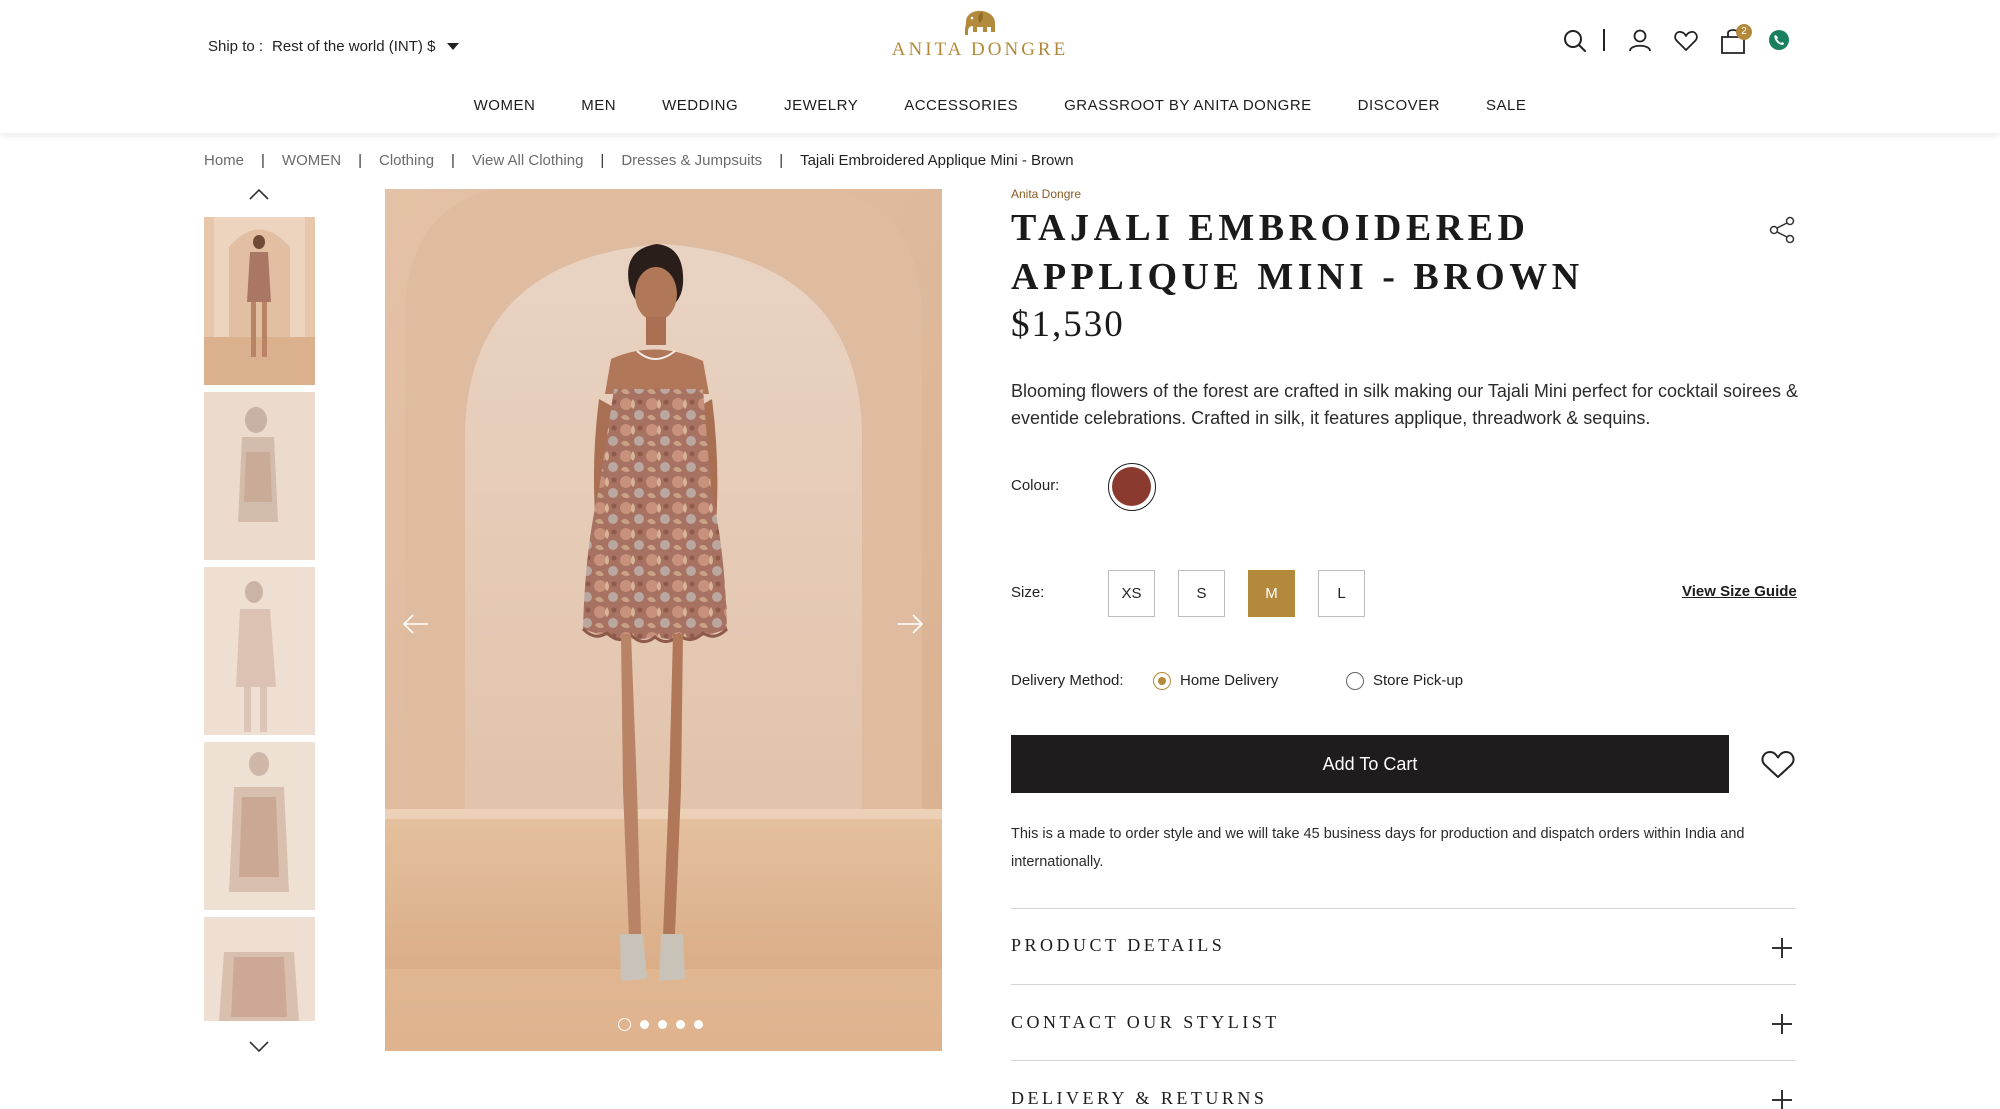  I want to click on search-icon, so click(1575, 41).